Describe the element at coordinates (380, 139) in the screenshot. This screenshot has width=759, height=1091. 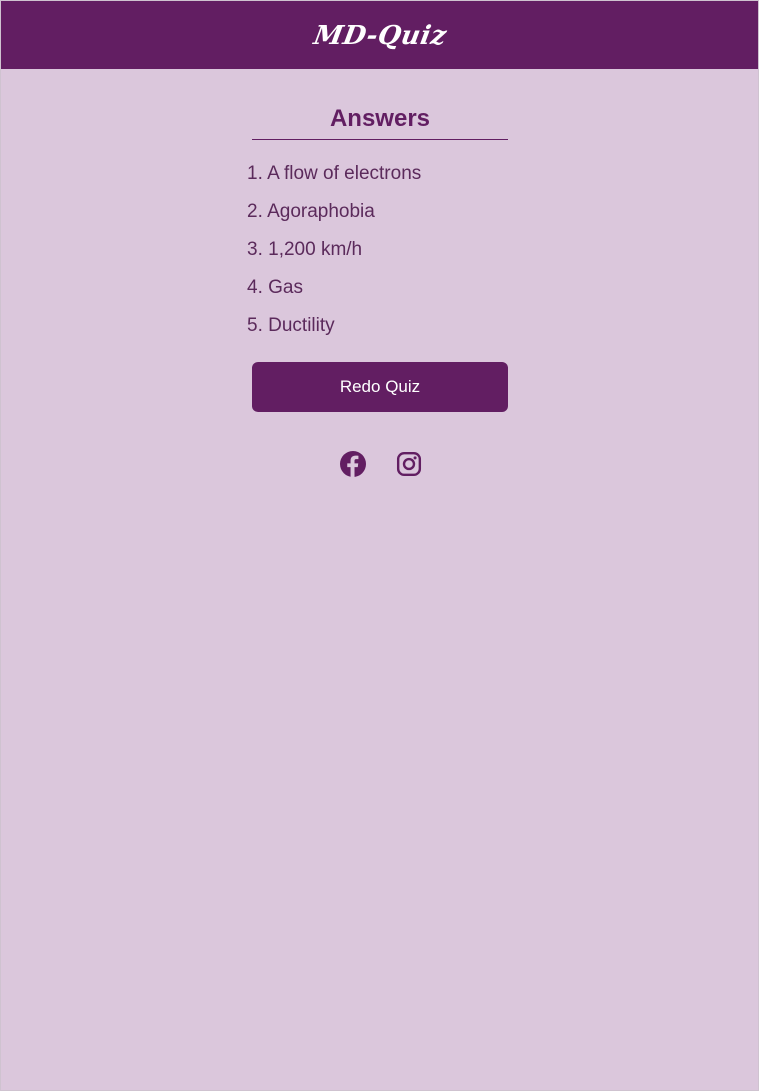
I see `title-underline` at that location.